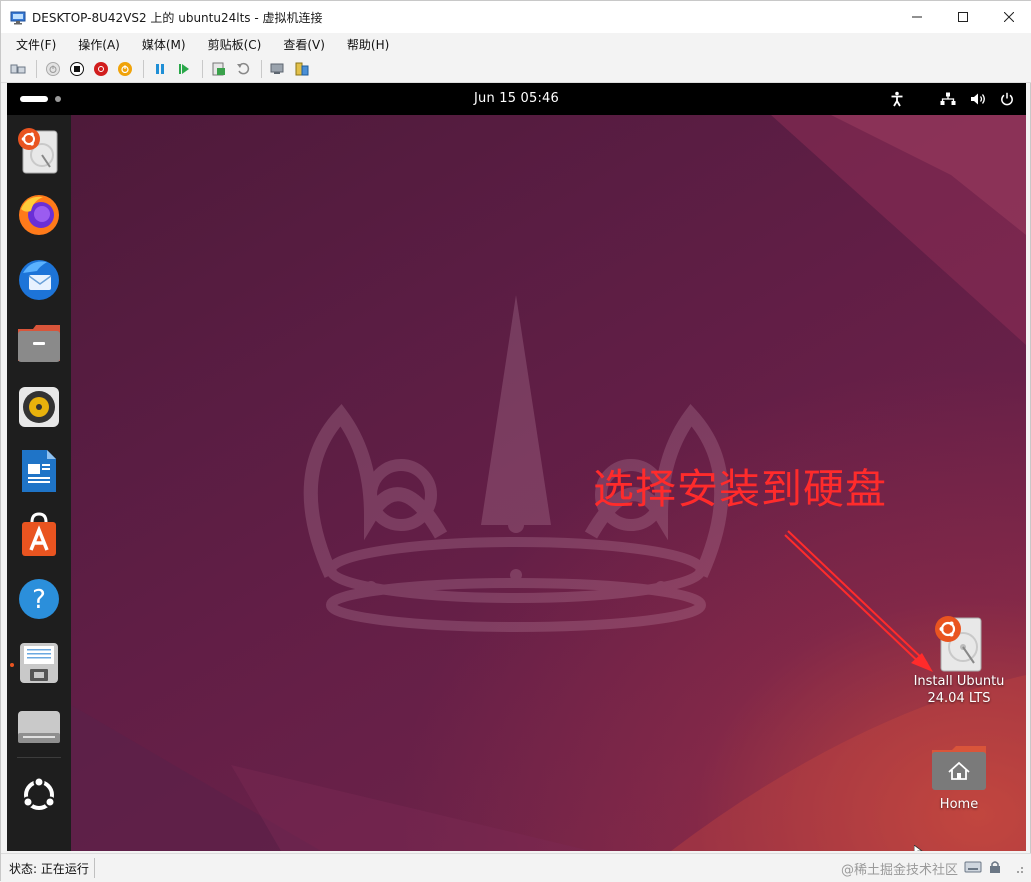 The height and width of the screenshot is (882, 1031). I want to click on accessibility-icon, so click(897, 99).